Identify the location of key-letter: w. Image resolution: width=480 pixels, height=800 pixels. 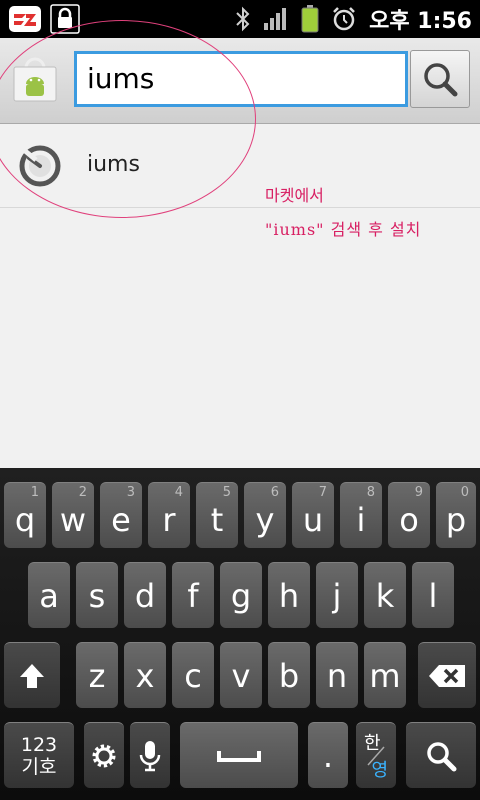
(73, 519).